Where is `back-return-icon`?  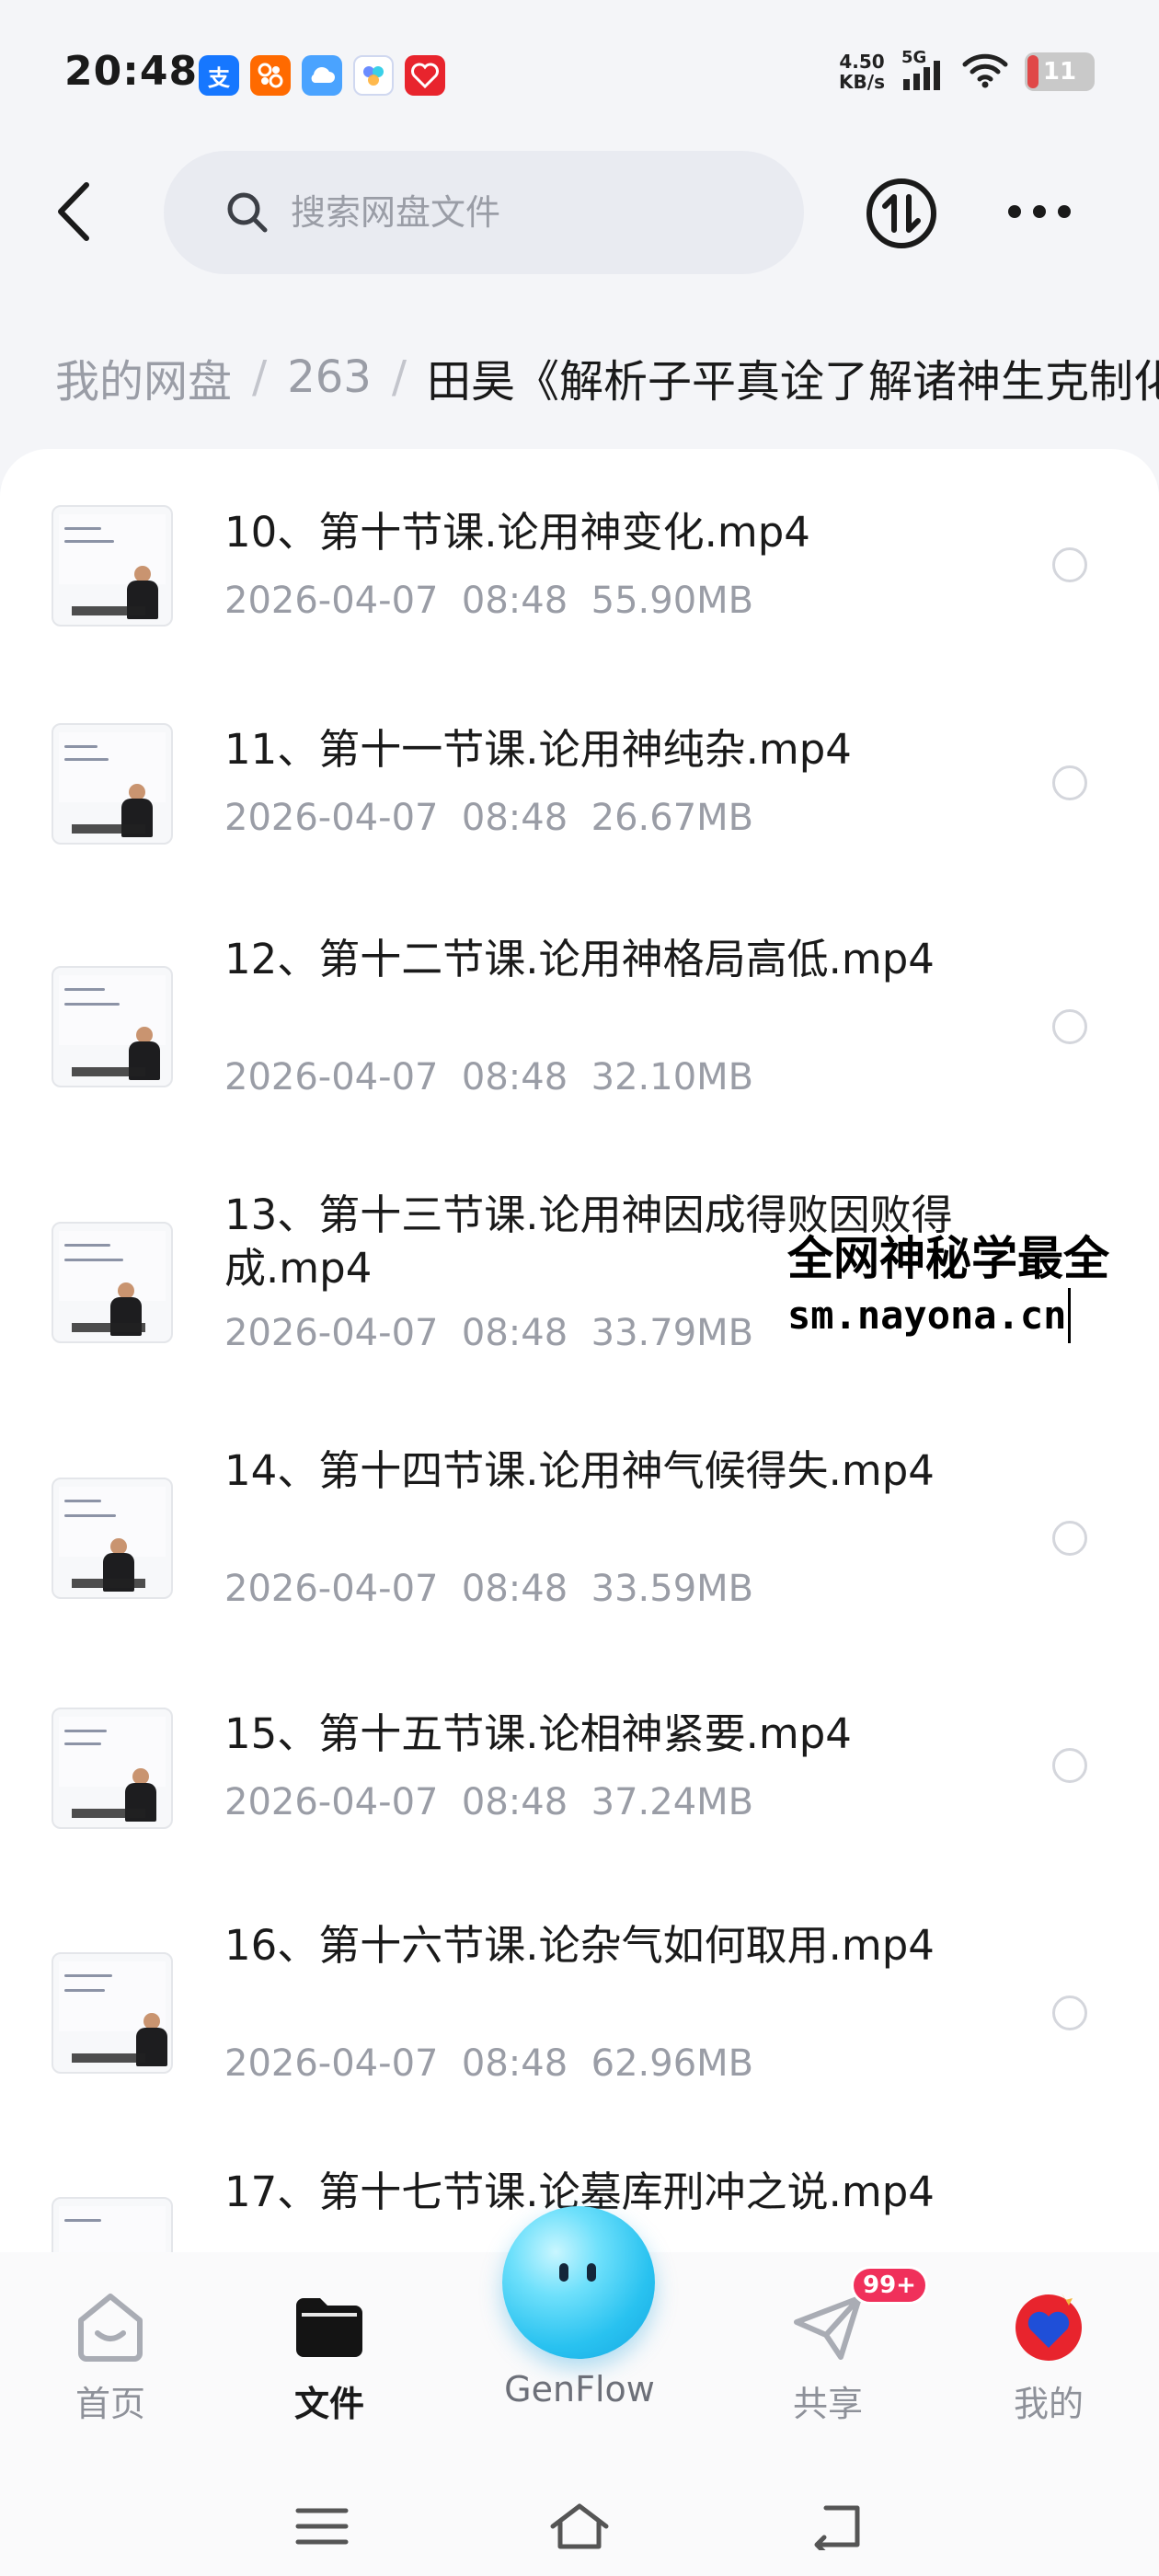
back-return-icon is located at coordinates (837, 2527).